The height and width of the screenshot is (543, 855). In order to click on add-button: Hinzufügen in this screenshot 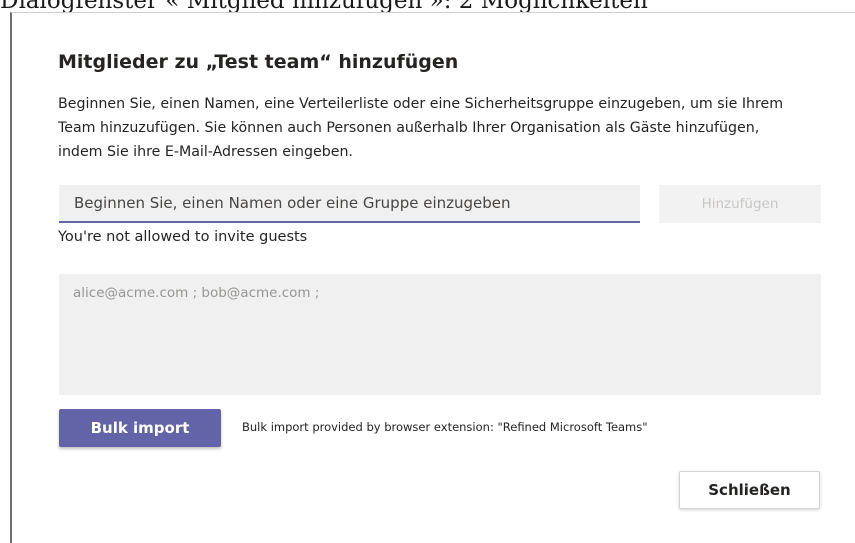, I will do `click(740, 204)`.